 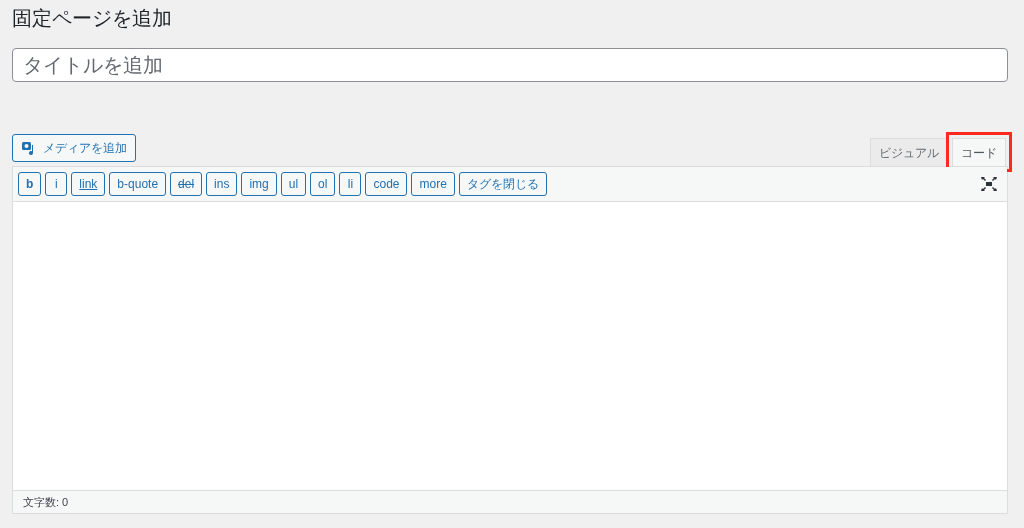 What do you see at coordinates (433, 184) in the screenshot?
I see `quicktag-button: more` at bounding box center [433, 184].